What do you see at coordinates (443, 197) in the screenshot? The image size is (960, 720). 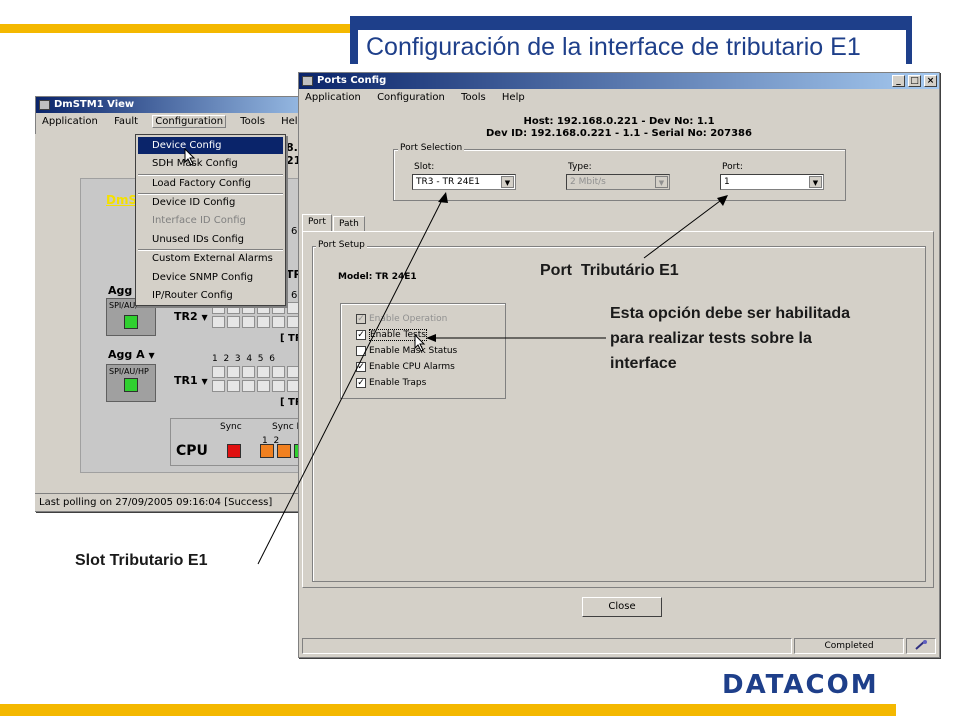 I see `slot-arrow-head` at bounding box center [443, 197].